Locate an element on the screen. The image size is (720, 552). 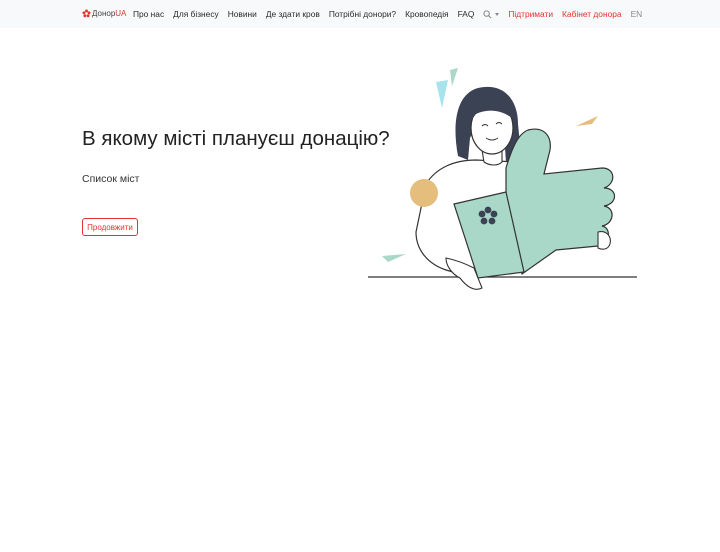
logo-text-ua: UA is located at coordinates (121, 13).